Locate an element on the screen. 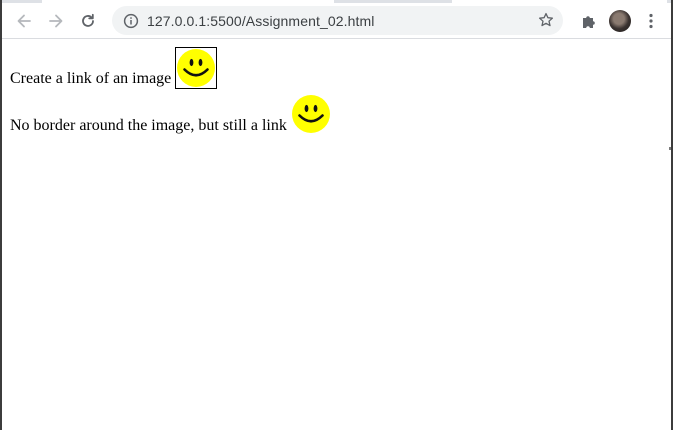 This screenshot has width=673, height=430. browser-toolbar: 127.0.0.1:5500/Assignment_02.html is located at coordinates (336, 21).